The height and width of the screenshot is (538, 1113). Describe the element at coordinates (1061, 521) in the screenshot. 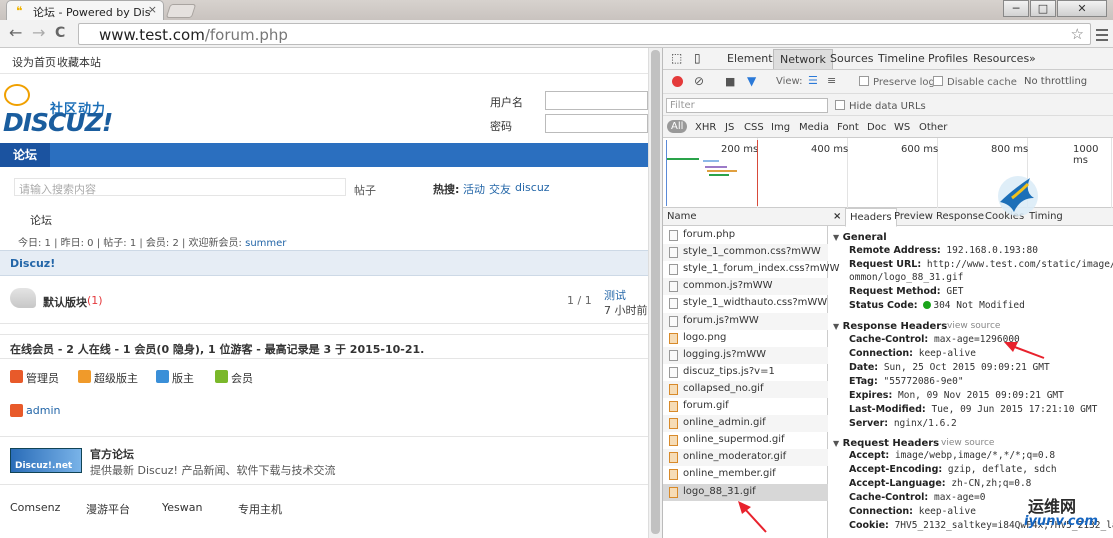

I see `watermark-url: iyunv.com` at that location.